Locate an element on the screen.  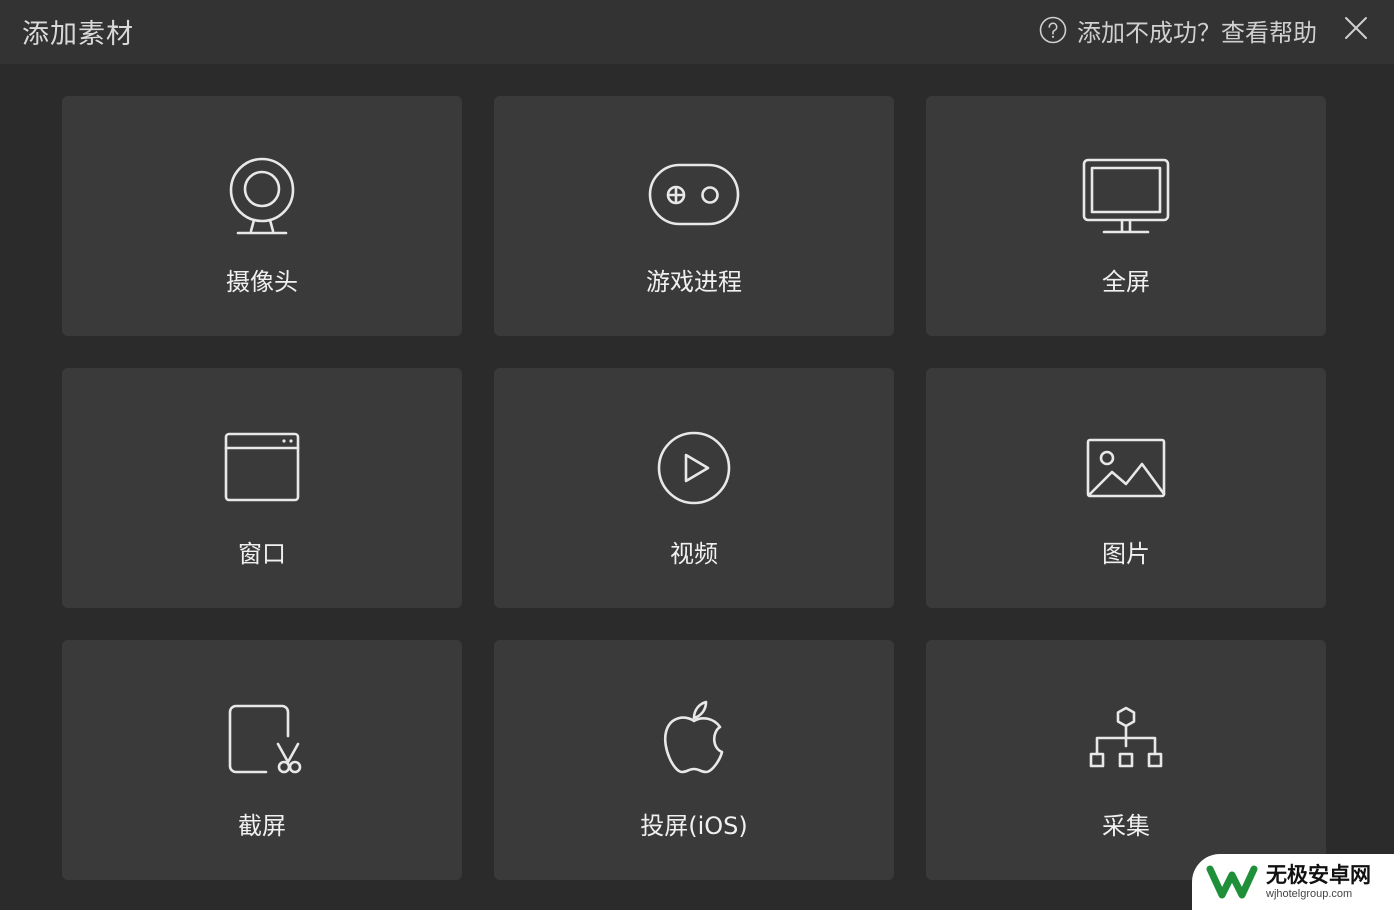
tile-label: 视频 is located at coordinates (694, 554).